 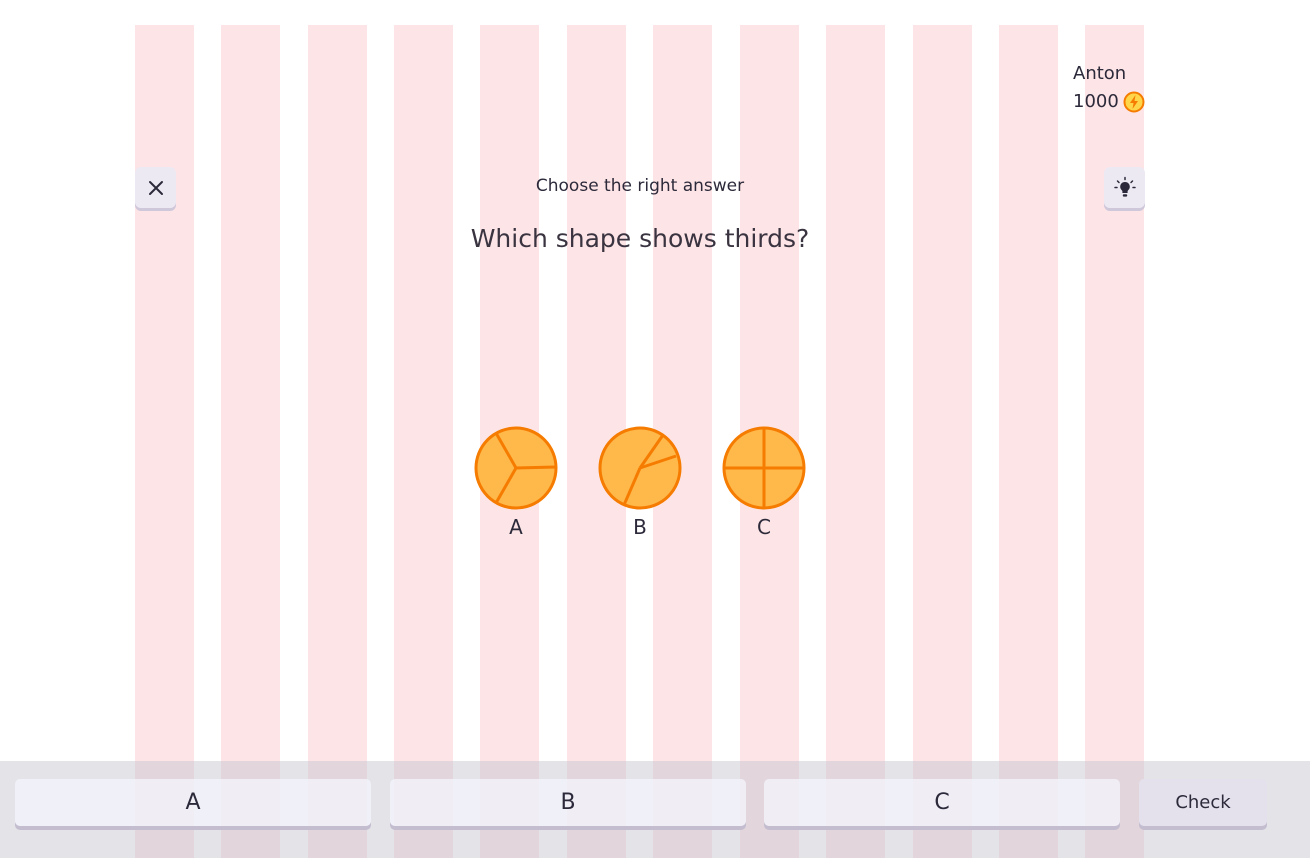 I want to click on answer-bar: A B C Check, so click(x=655, y=809).